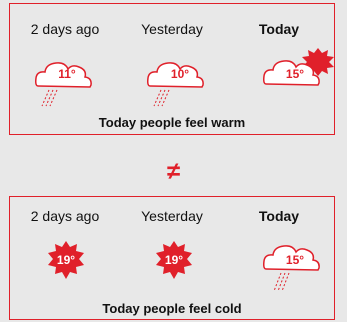 Image resolution: width=347 pixels, height=322 pixels. What do you see at coordinates (67, 74) in the screenshot?
I see `temperature-2-days-ago: 11°` at bounding box center [67, 74].